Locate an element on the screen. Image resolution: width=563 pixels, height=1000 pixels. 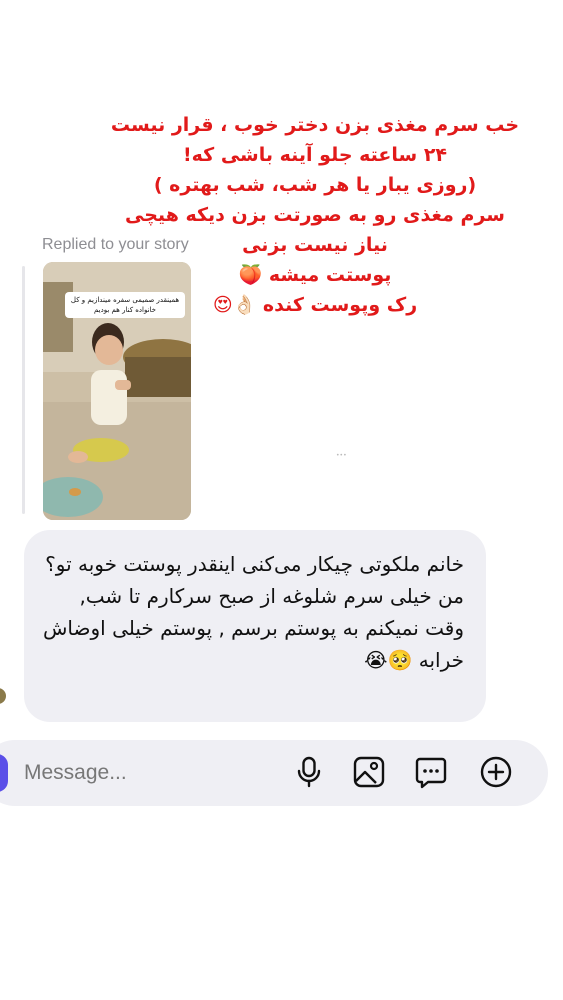
sticker-chat-icon is located at coordinates (431, 772).